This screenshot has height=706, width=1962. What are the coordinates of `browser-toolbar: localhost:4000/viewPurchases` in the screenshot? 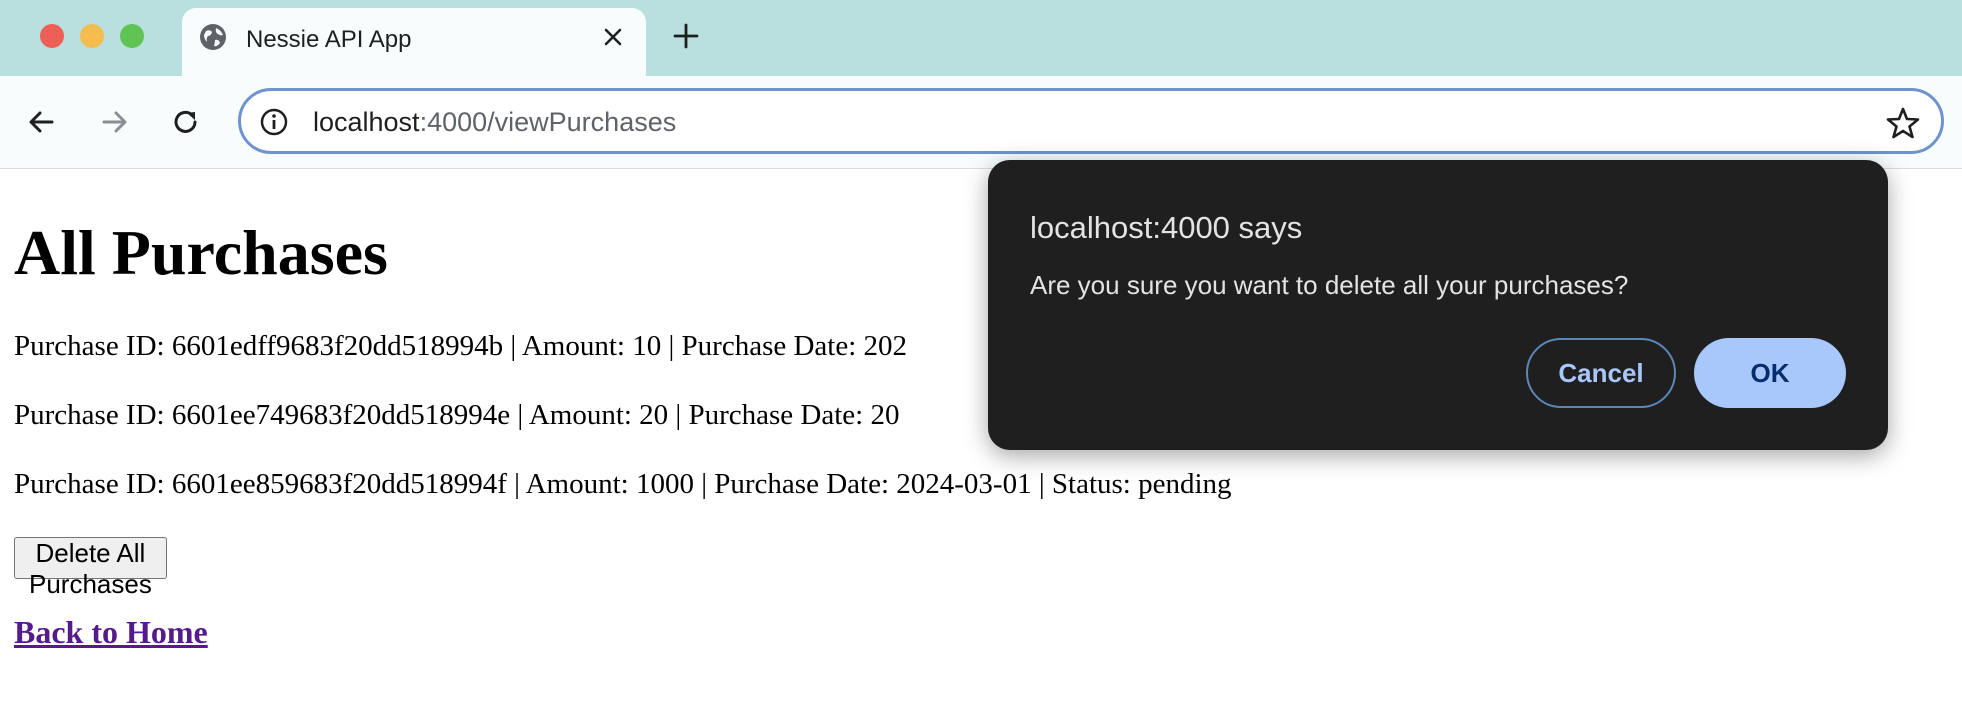 It's located at (981, 122).